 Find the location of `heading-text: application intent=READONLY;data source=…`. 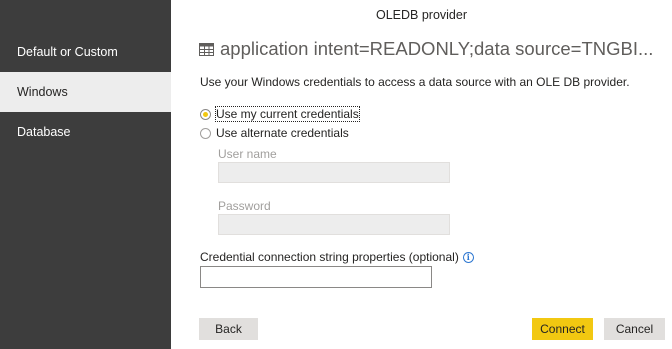

heading-text: application intent=READONLY;data source=… is located at coordinates (437, 48).